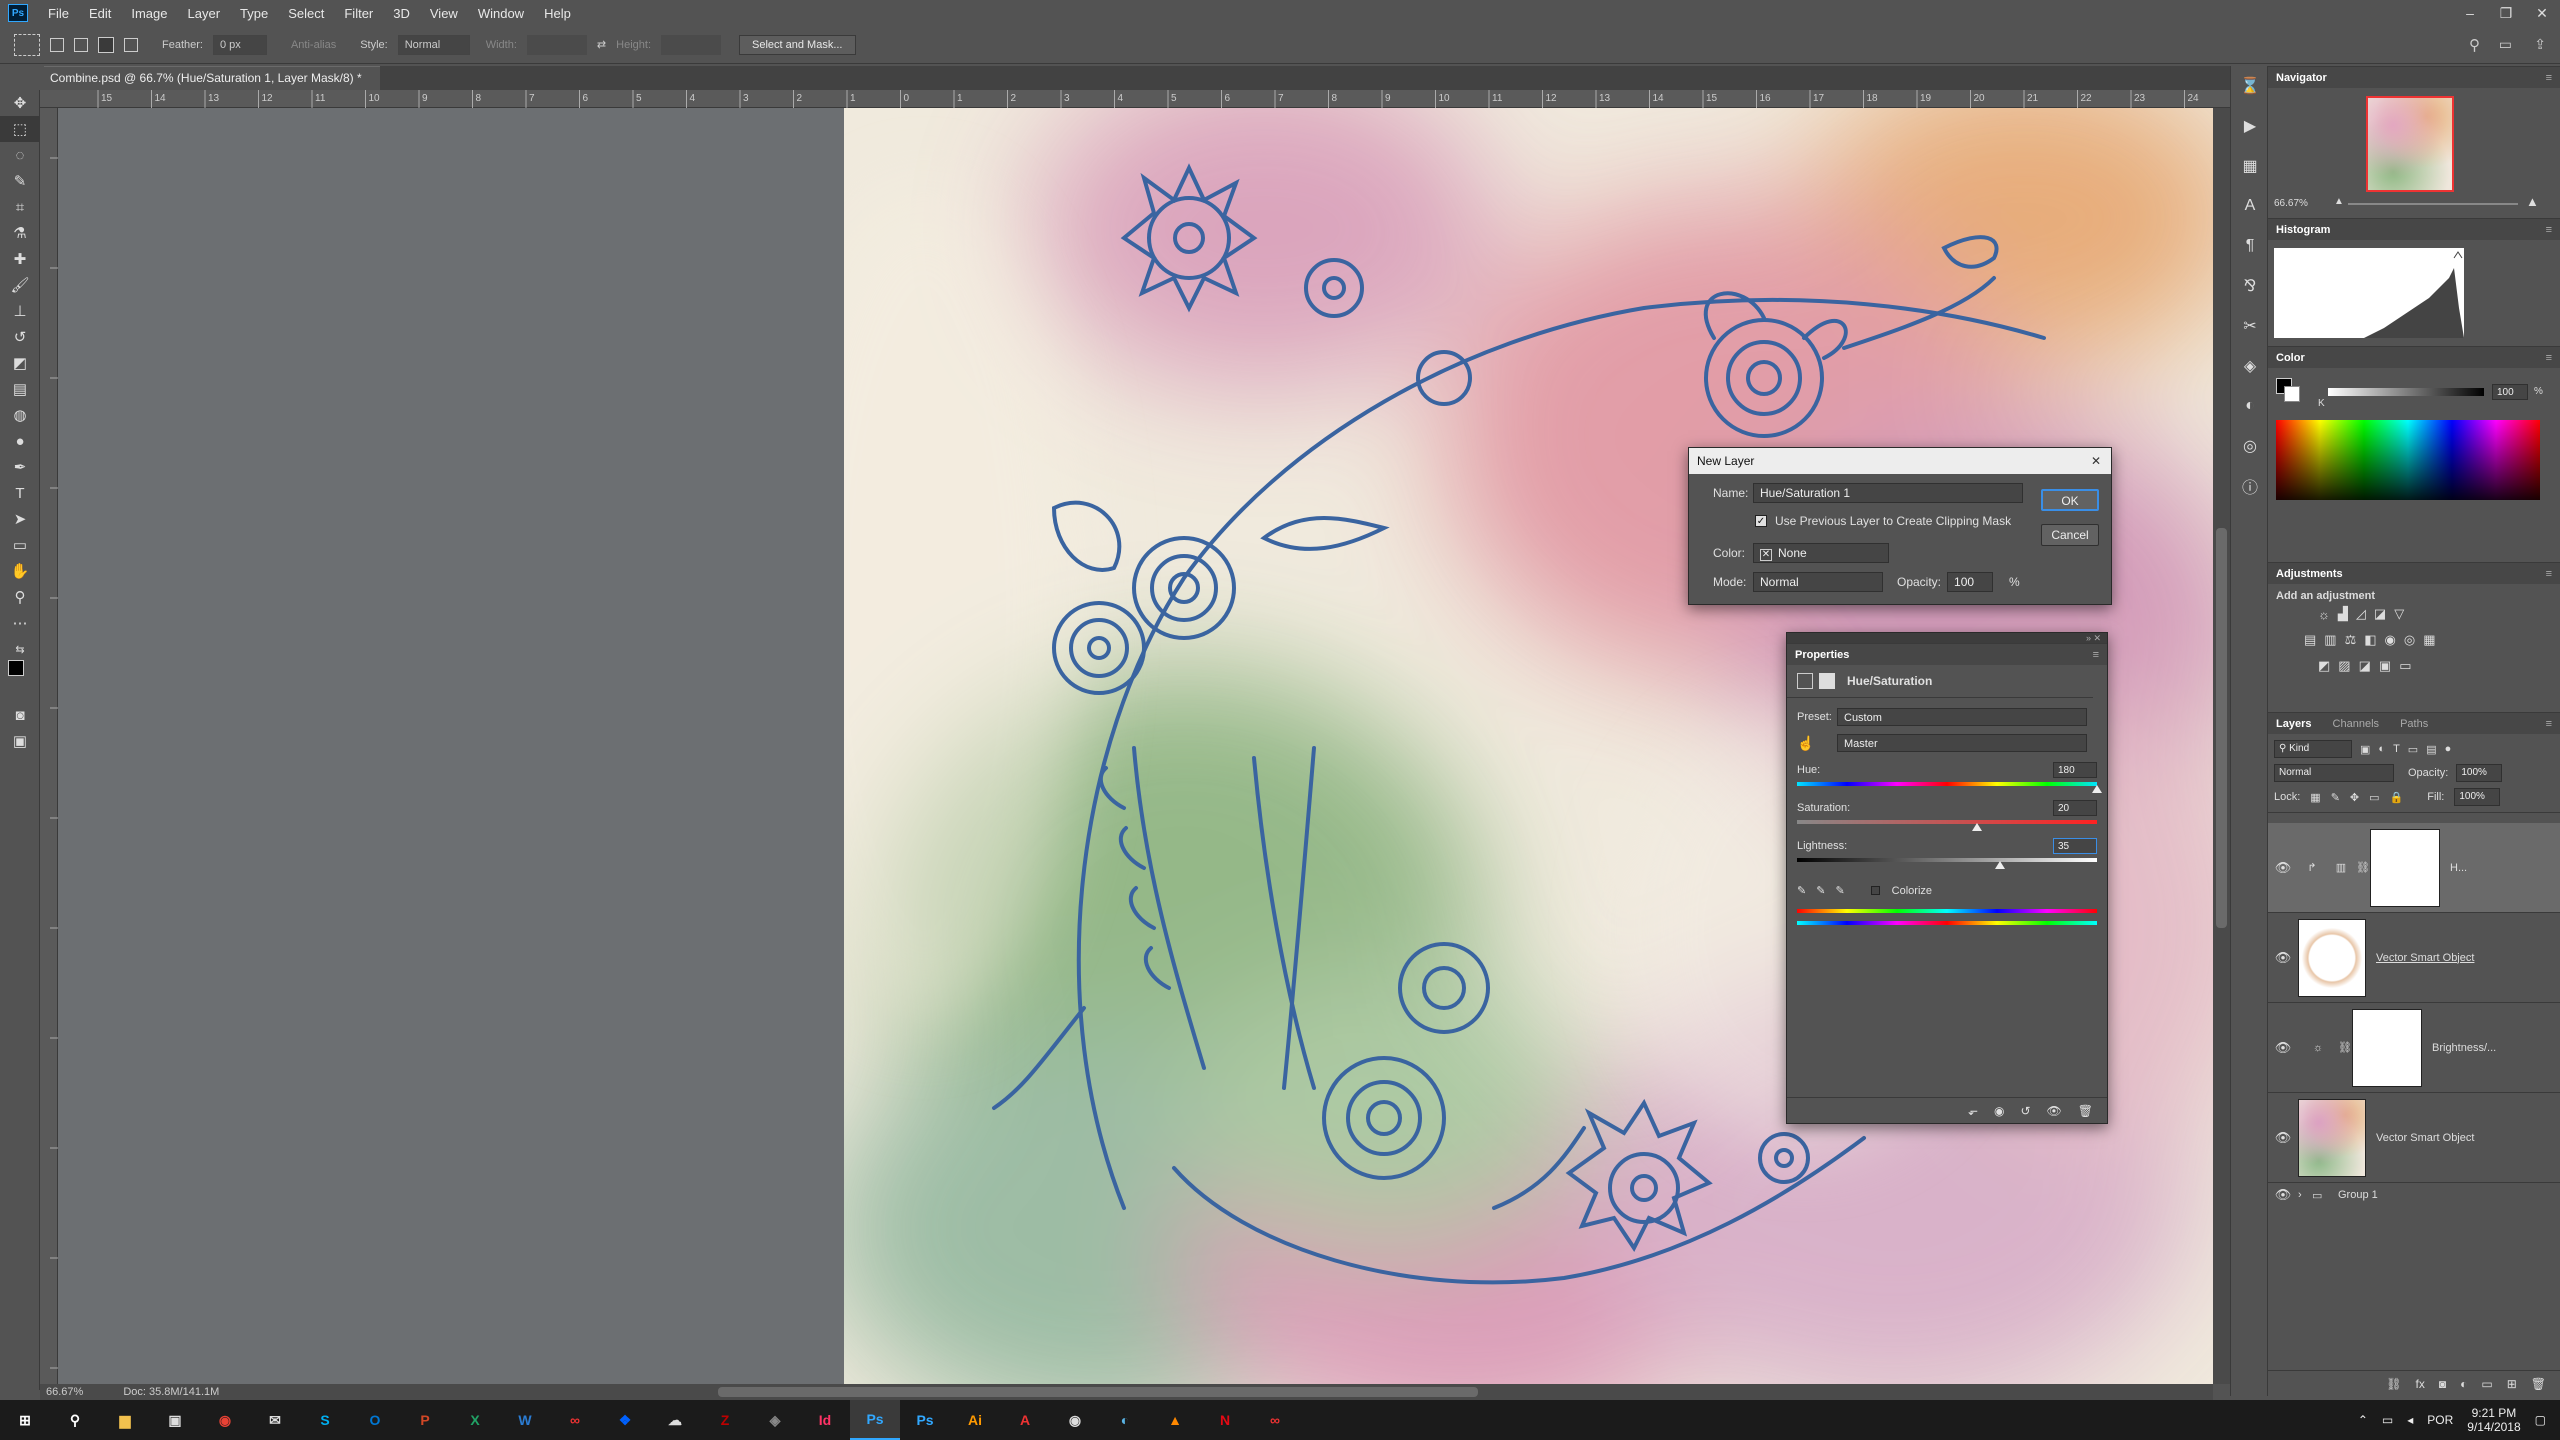 This screenshot has height=1440, width=2560. What do you see at coordinates (1973, 1111) in the screenshot?
I see `clip-to-layer-icon: ⬐` at bounding box center [1973, 1111].